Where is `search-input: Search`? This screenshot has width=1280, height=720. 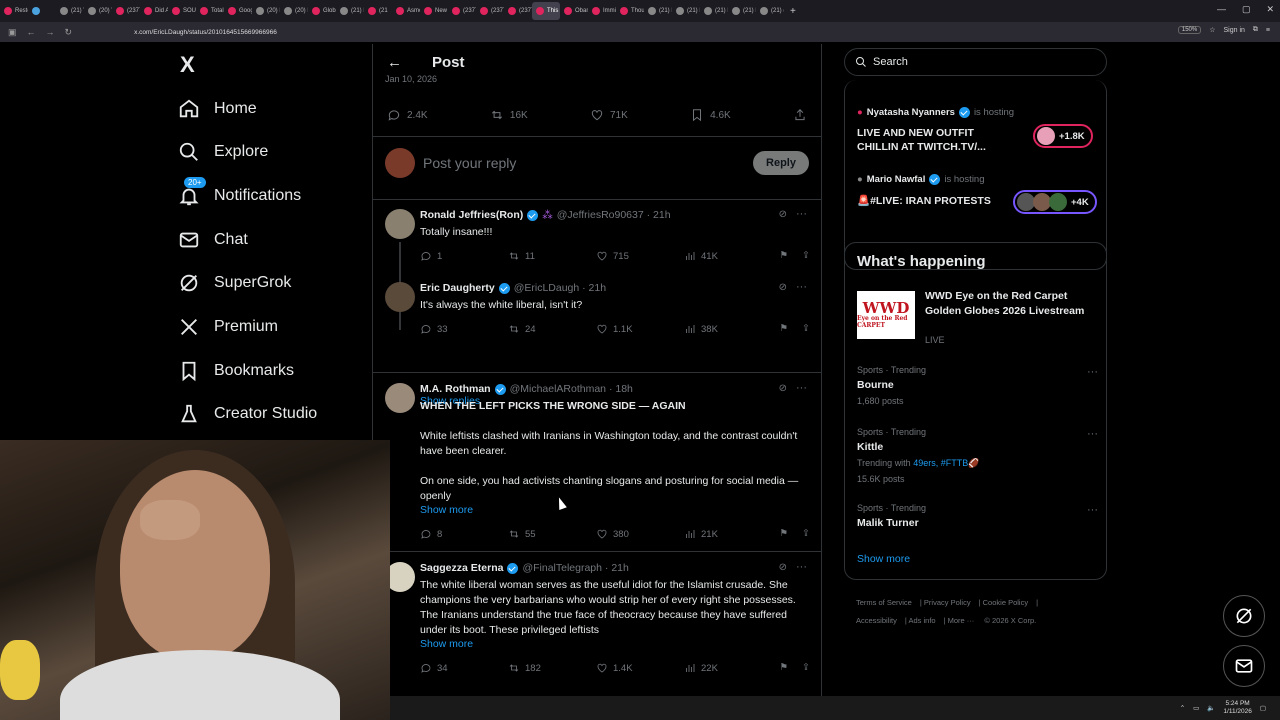 search-input: Search is located at coordinates (975, 62).